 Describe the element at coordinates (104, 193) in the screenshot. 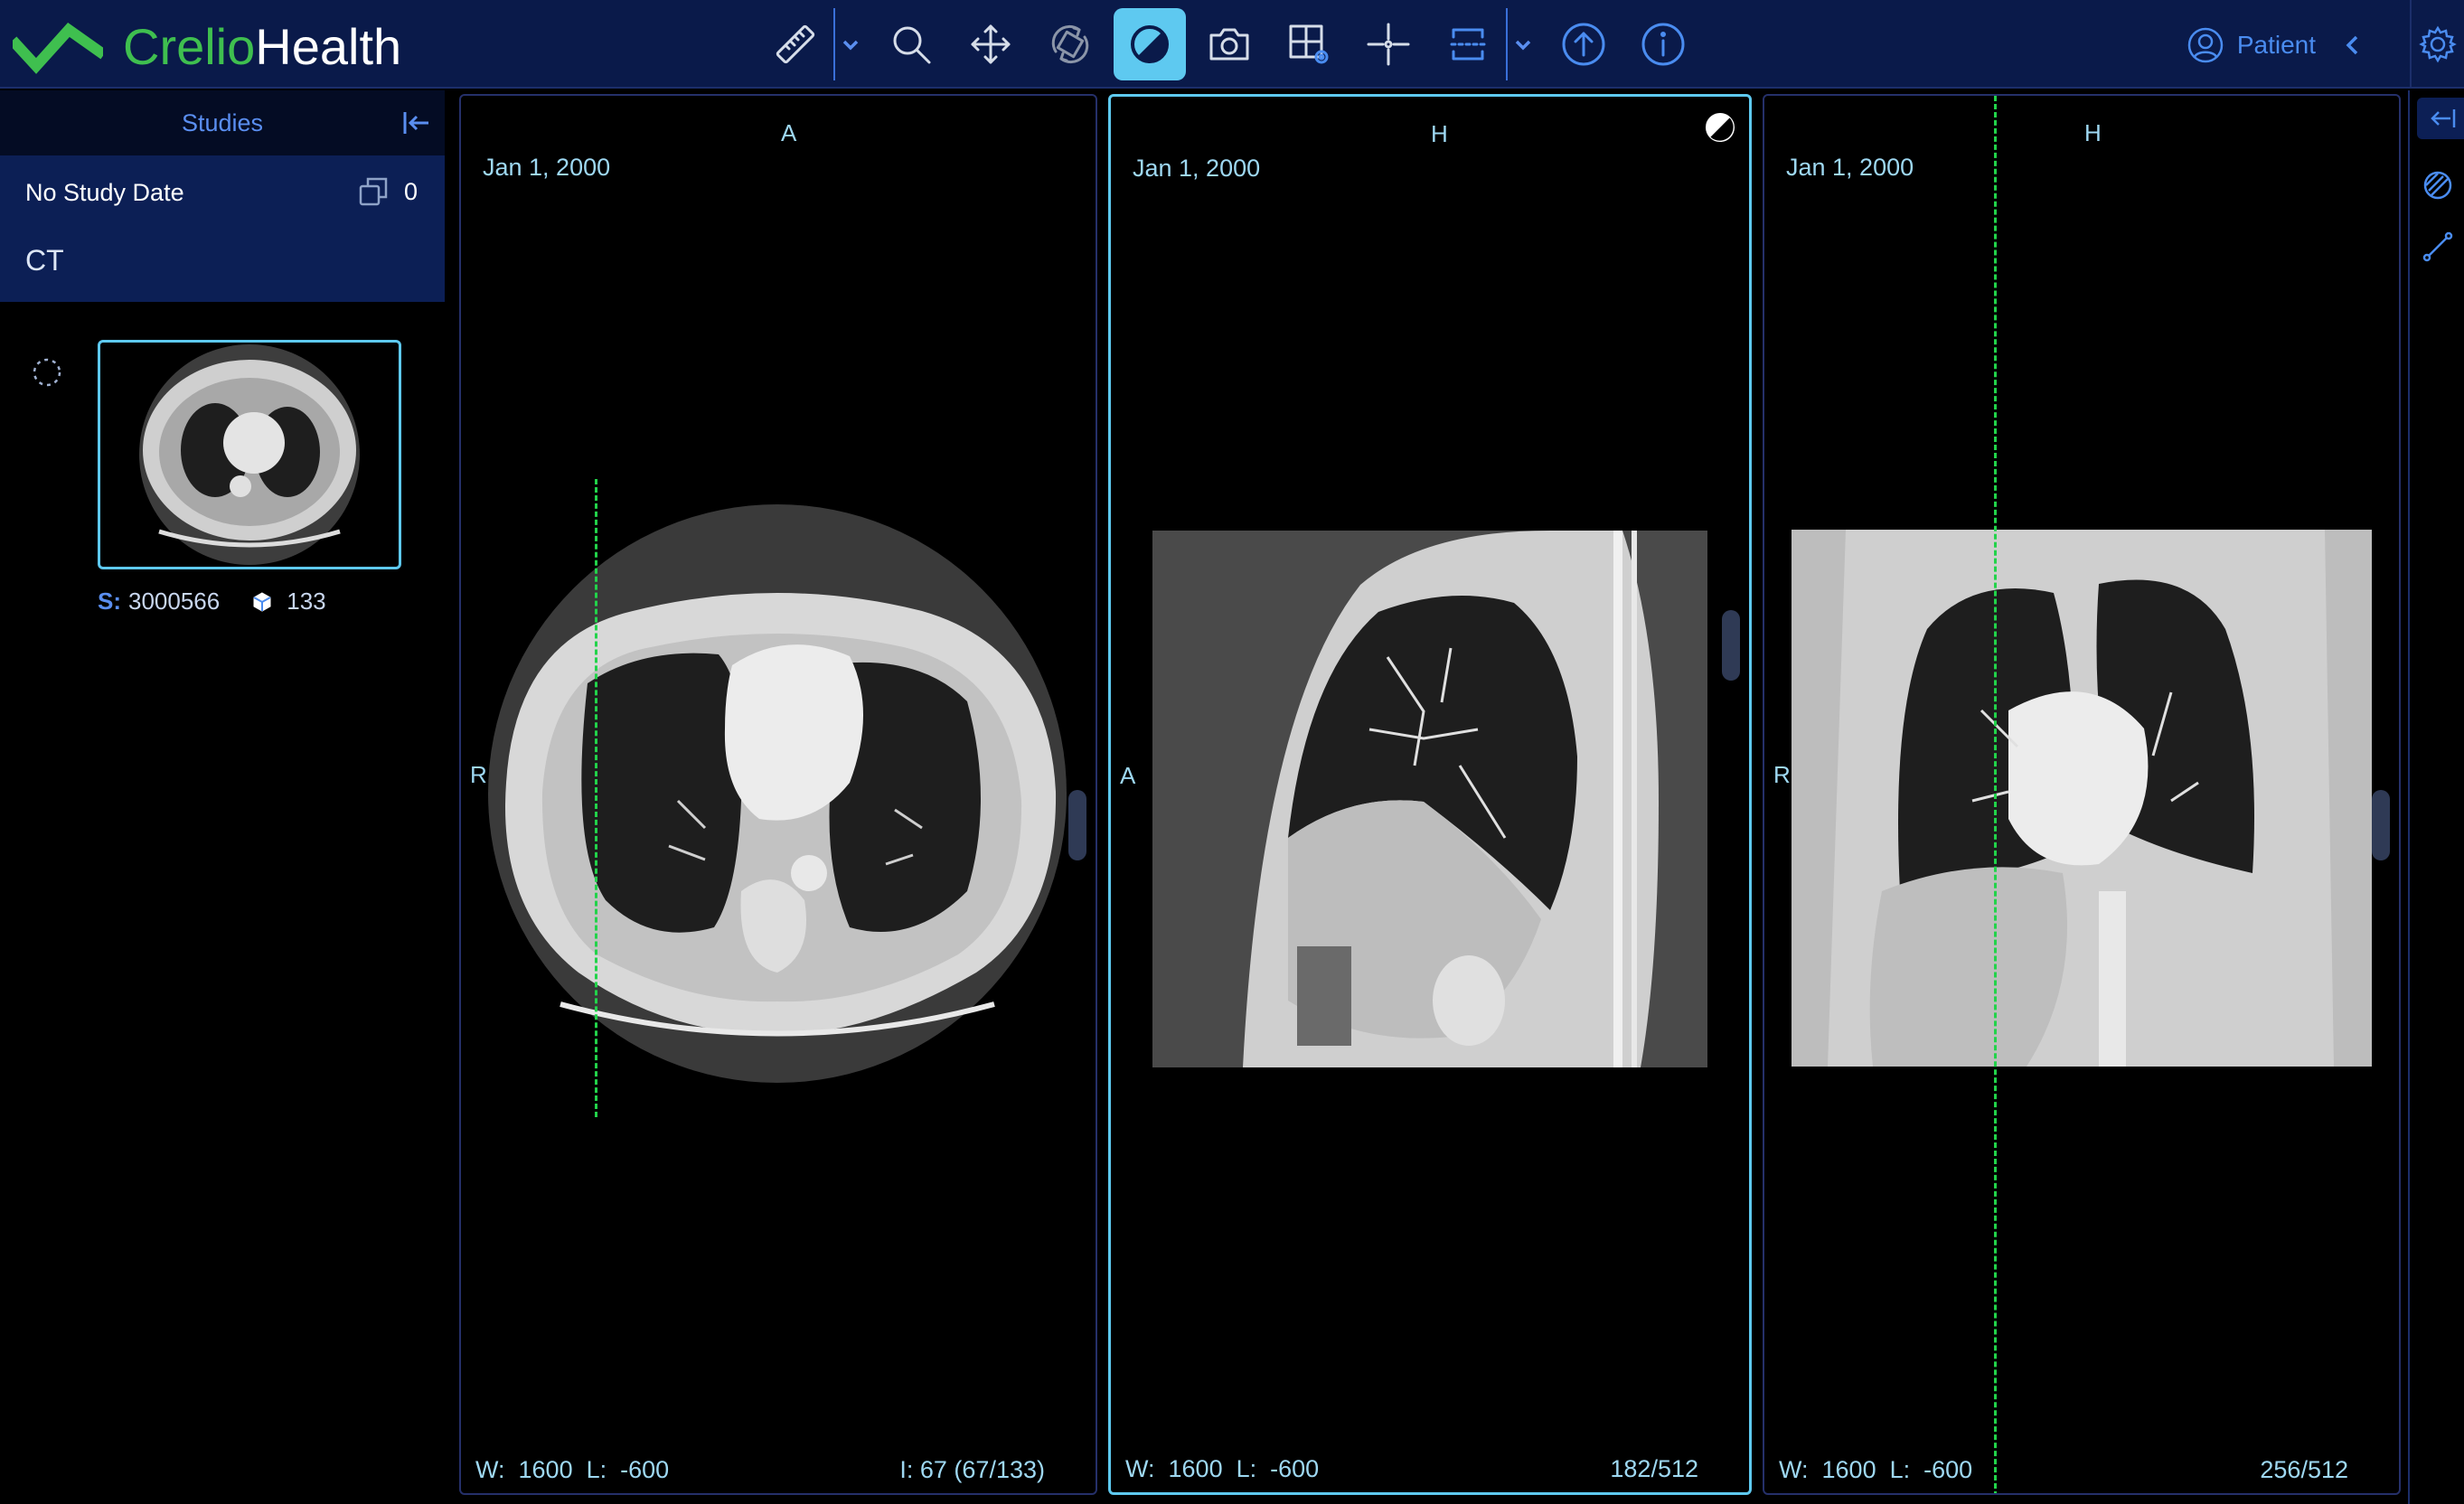

I see `study-date: No Study Date` at that location.